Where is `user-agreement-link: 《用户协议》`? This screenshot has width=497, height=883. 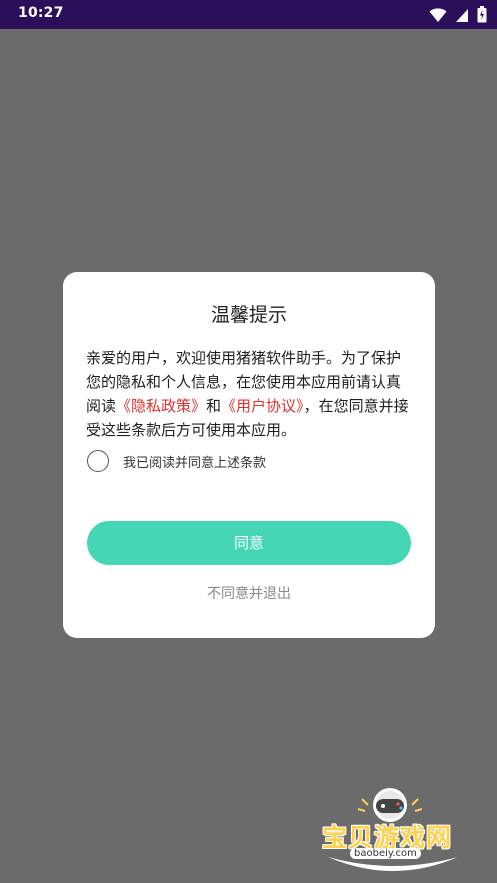
user-agreement-link: 《用户协议》 is located at coordinates (262, 406).